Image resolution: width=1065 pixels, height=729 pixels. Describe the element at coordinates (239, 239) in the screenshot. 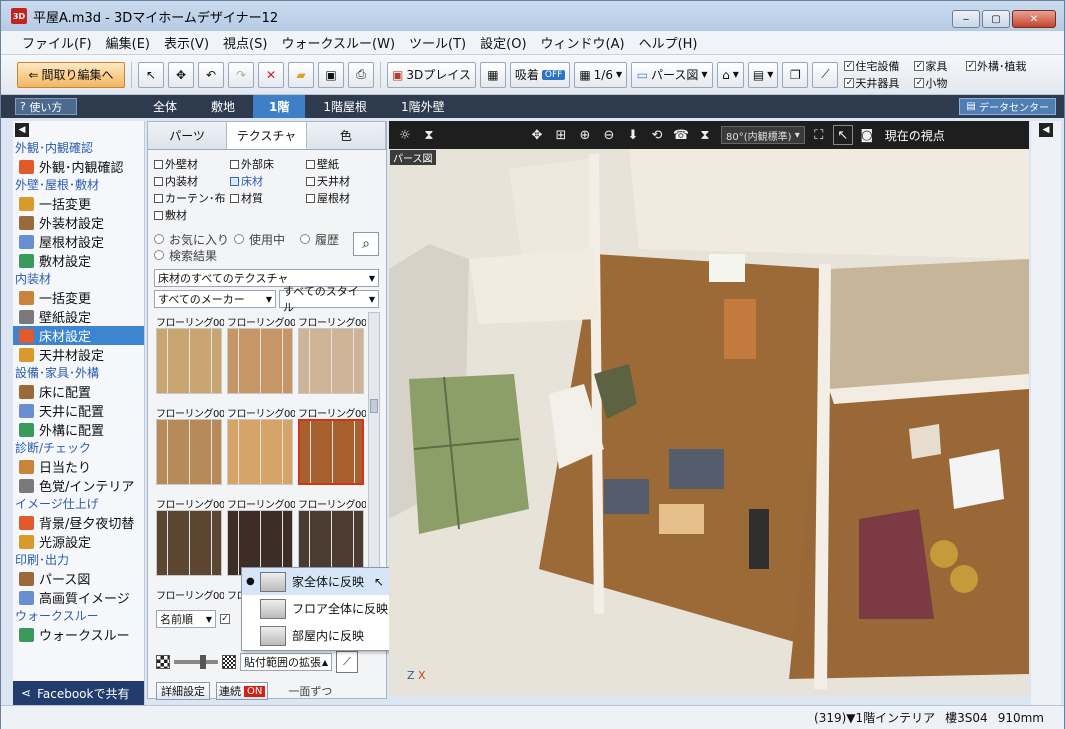

I see `radio-in-use` at that location.